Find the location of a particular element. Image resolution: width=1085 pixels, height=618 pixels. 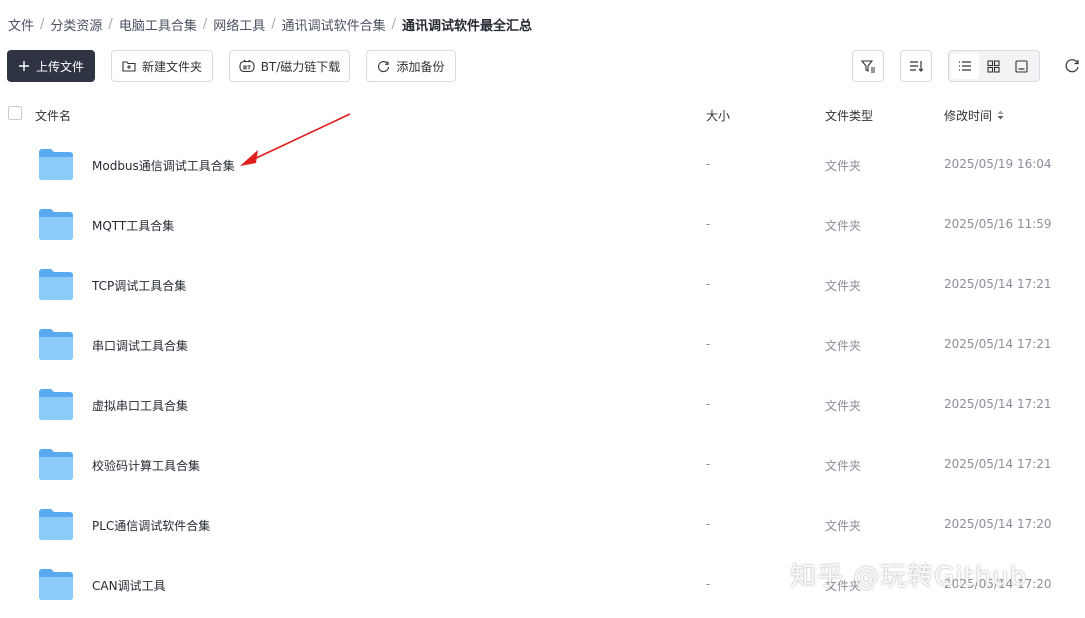

table-row: 虚拟串口工具合集 - 文件夹 2025/05/14 17:21 is located at coordinates (542, 404).